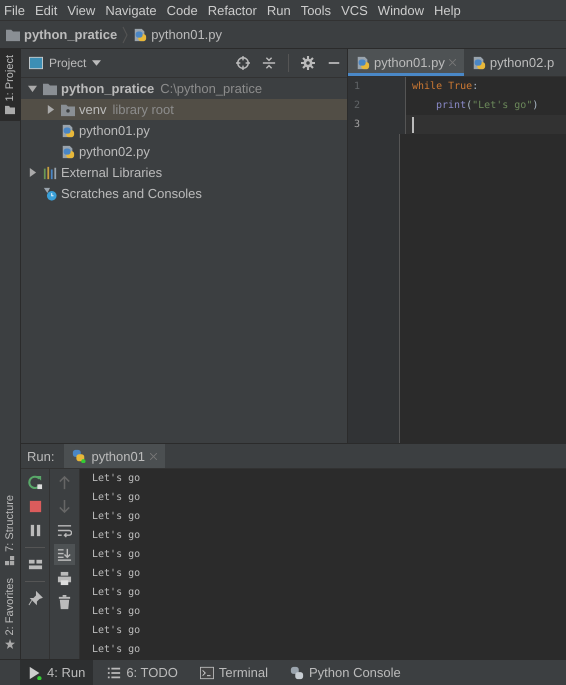 This screenshot has height=685, width=566. What do you see at coordinates (57, 672) in the screenshot?
I see `tool-window-tab: 4: Run` at bounding box center [57, 672].